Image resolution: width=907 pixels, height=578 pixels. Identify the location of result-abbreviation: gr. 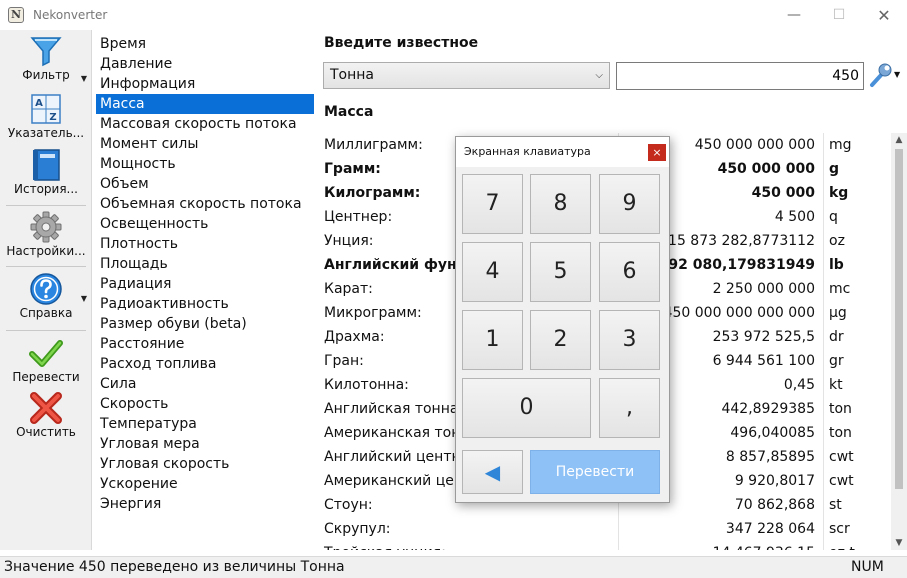
(836, 361).